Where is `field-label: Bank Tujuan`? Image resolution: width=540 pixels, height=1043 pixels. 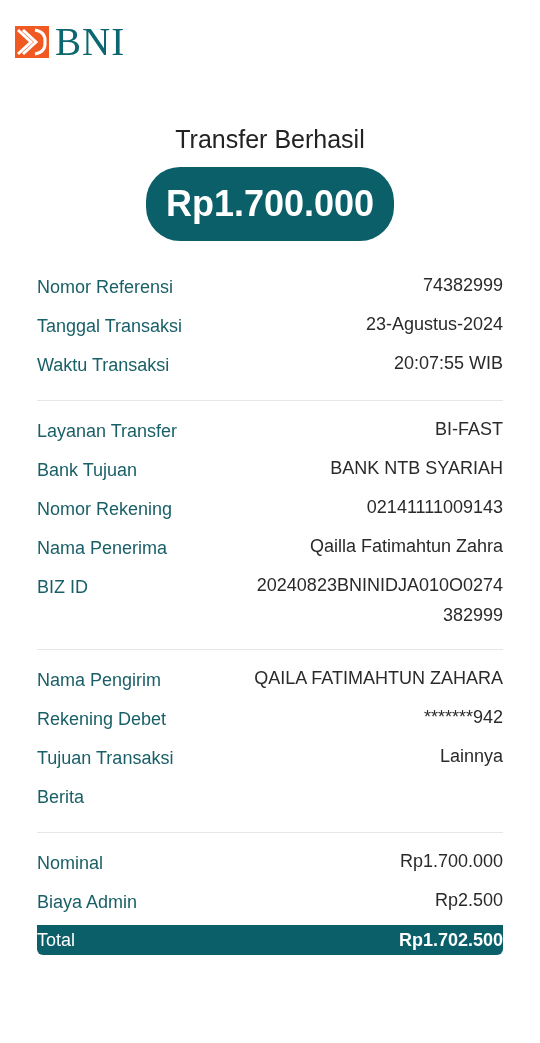 field-label: Bank Tujuan is located at coordinates (87, 470).